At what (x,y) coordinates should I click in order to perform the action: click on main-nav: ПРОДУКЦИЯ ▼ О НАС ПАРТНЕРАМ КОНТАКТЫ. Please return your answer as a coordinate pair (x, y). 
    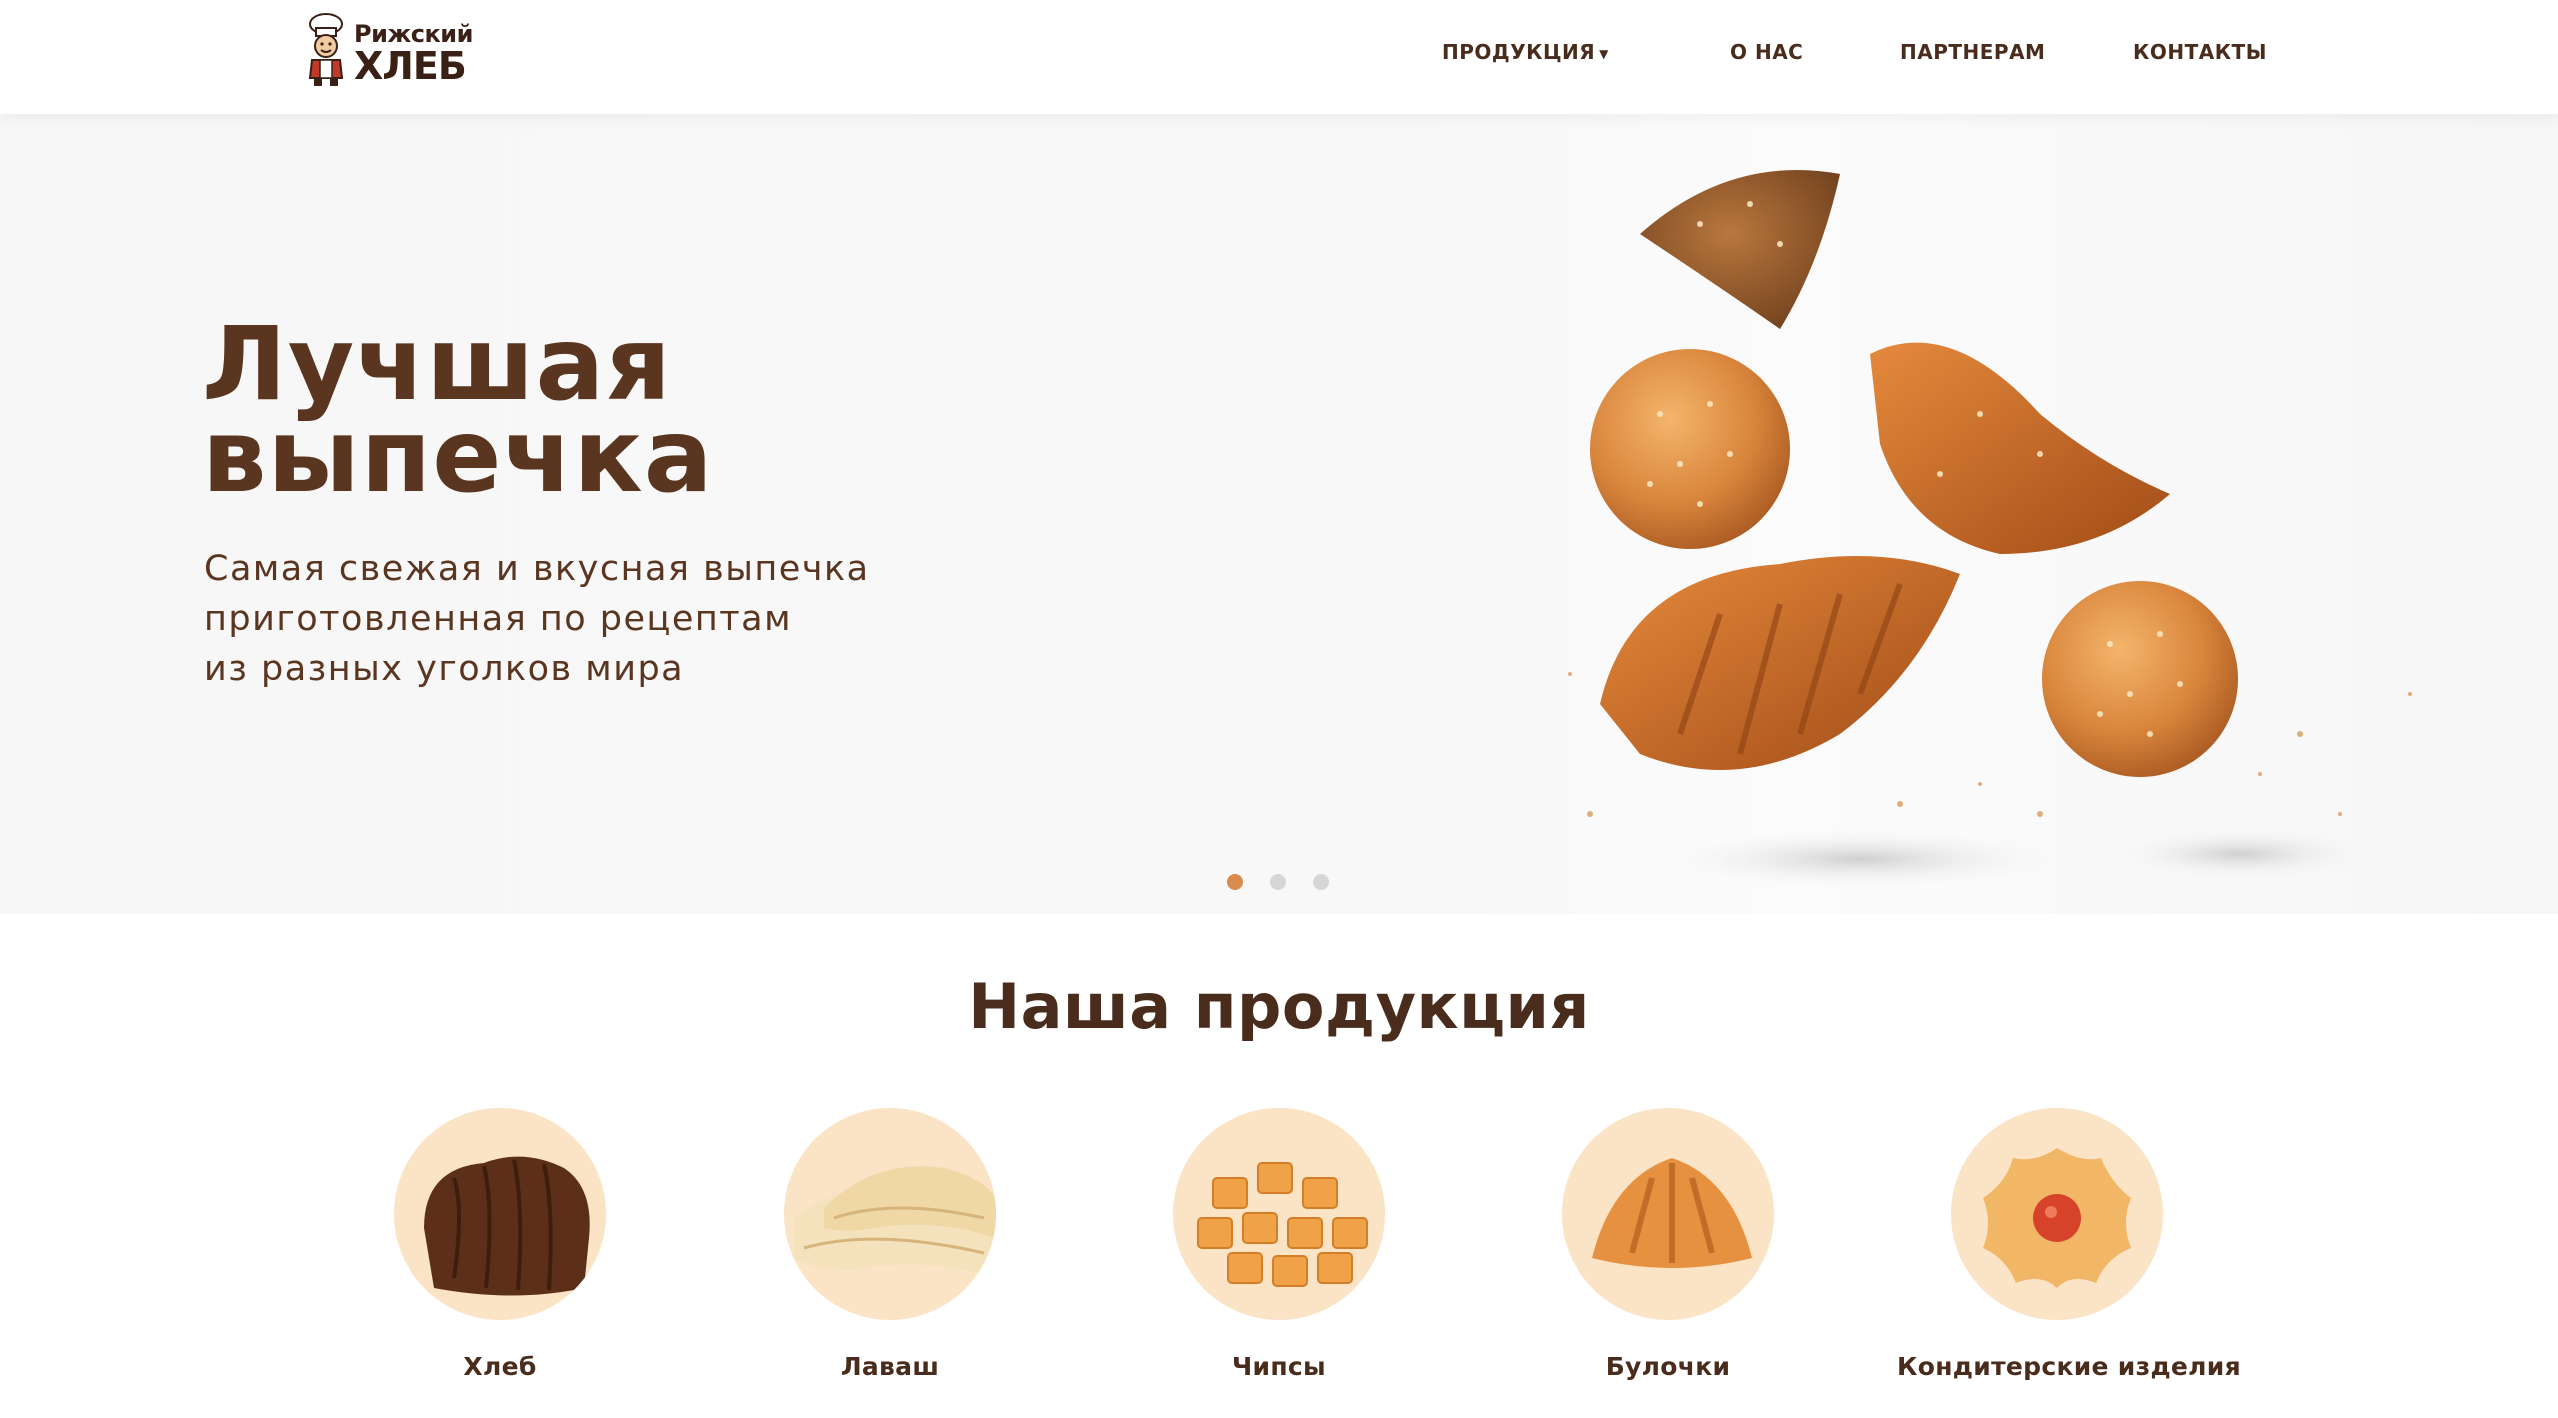
    Looking at the image, I should click on (1279, 55).